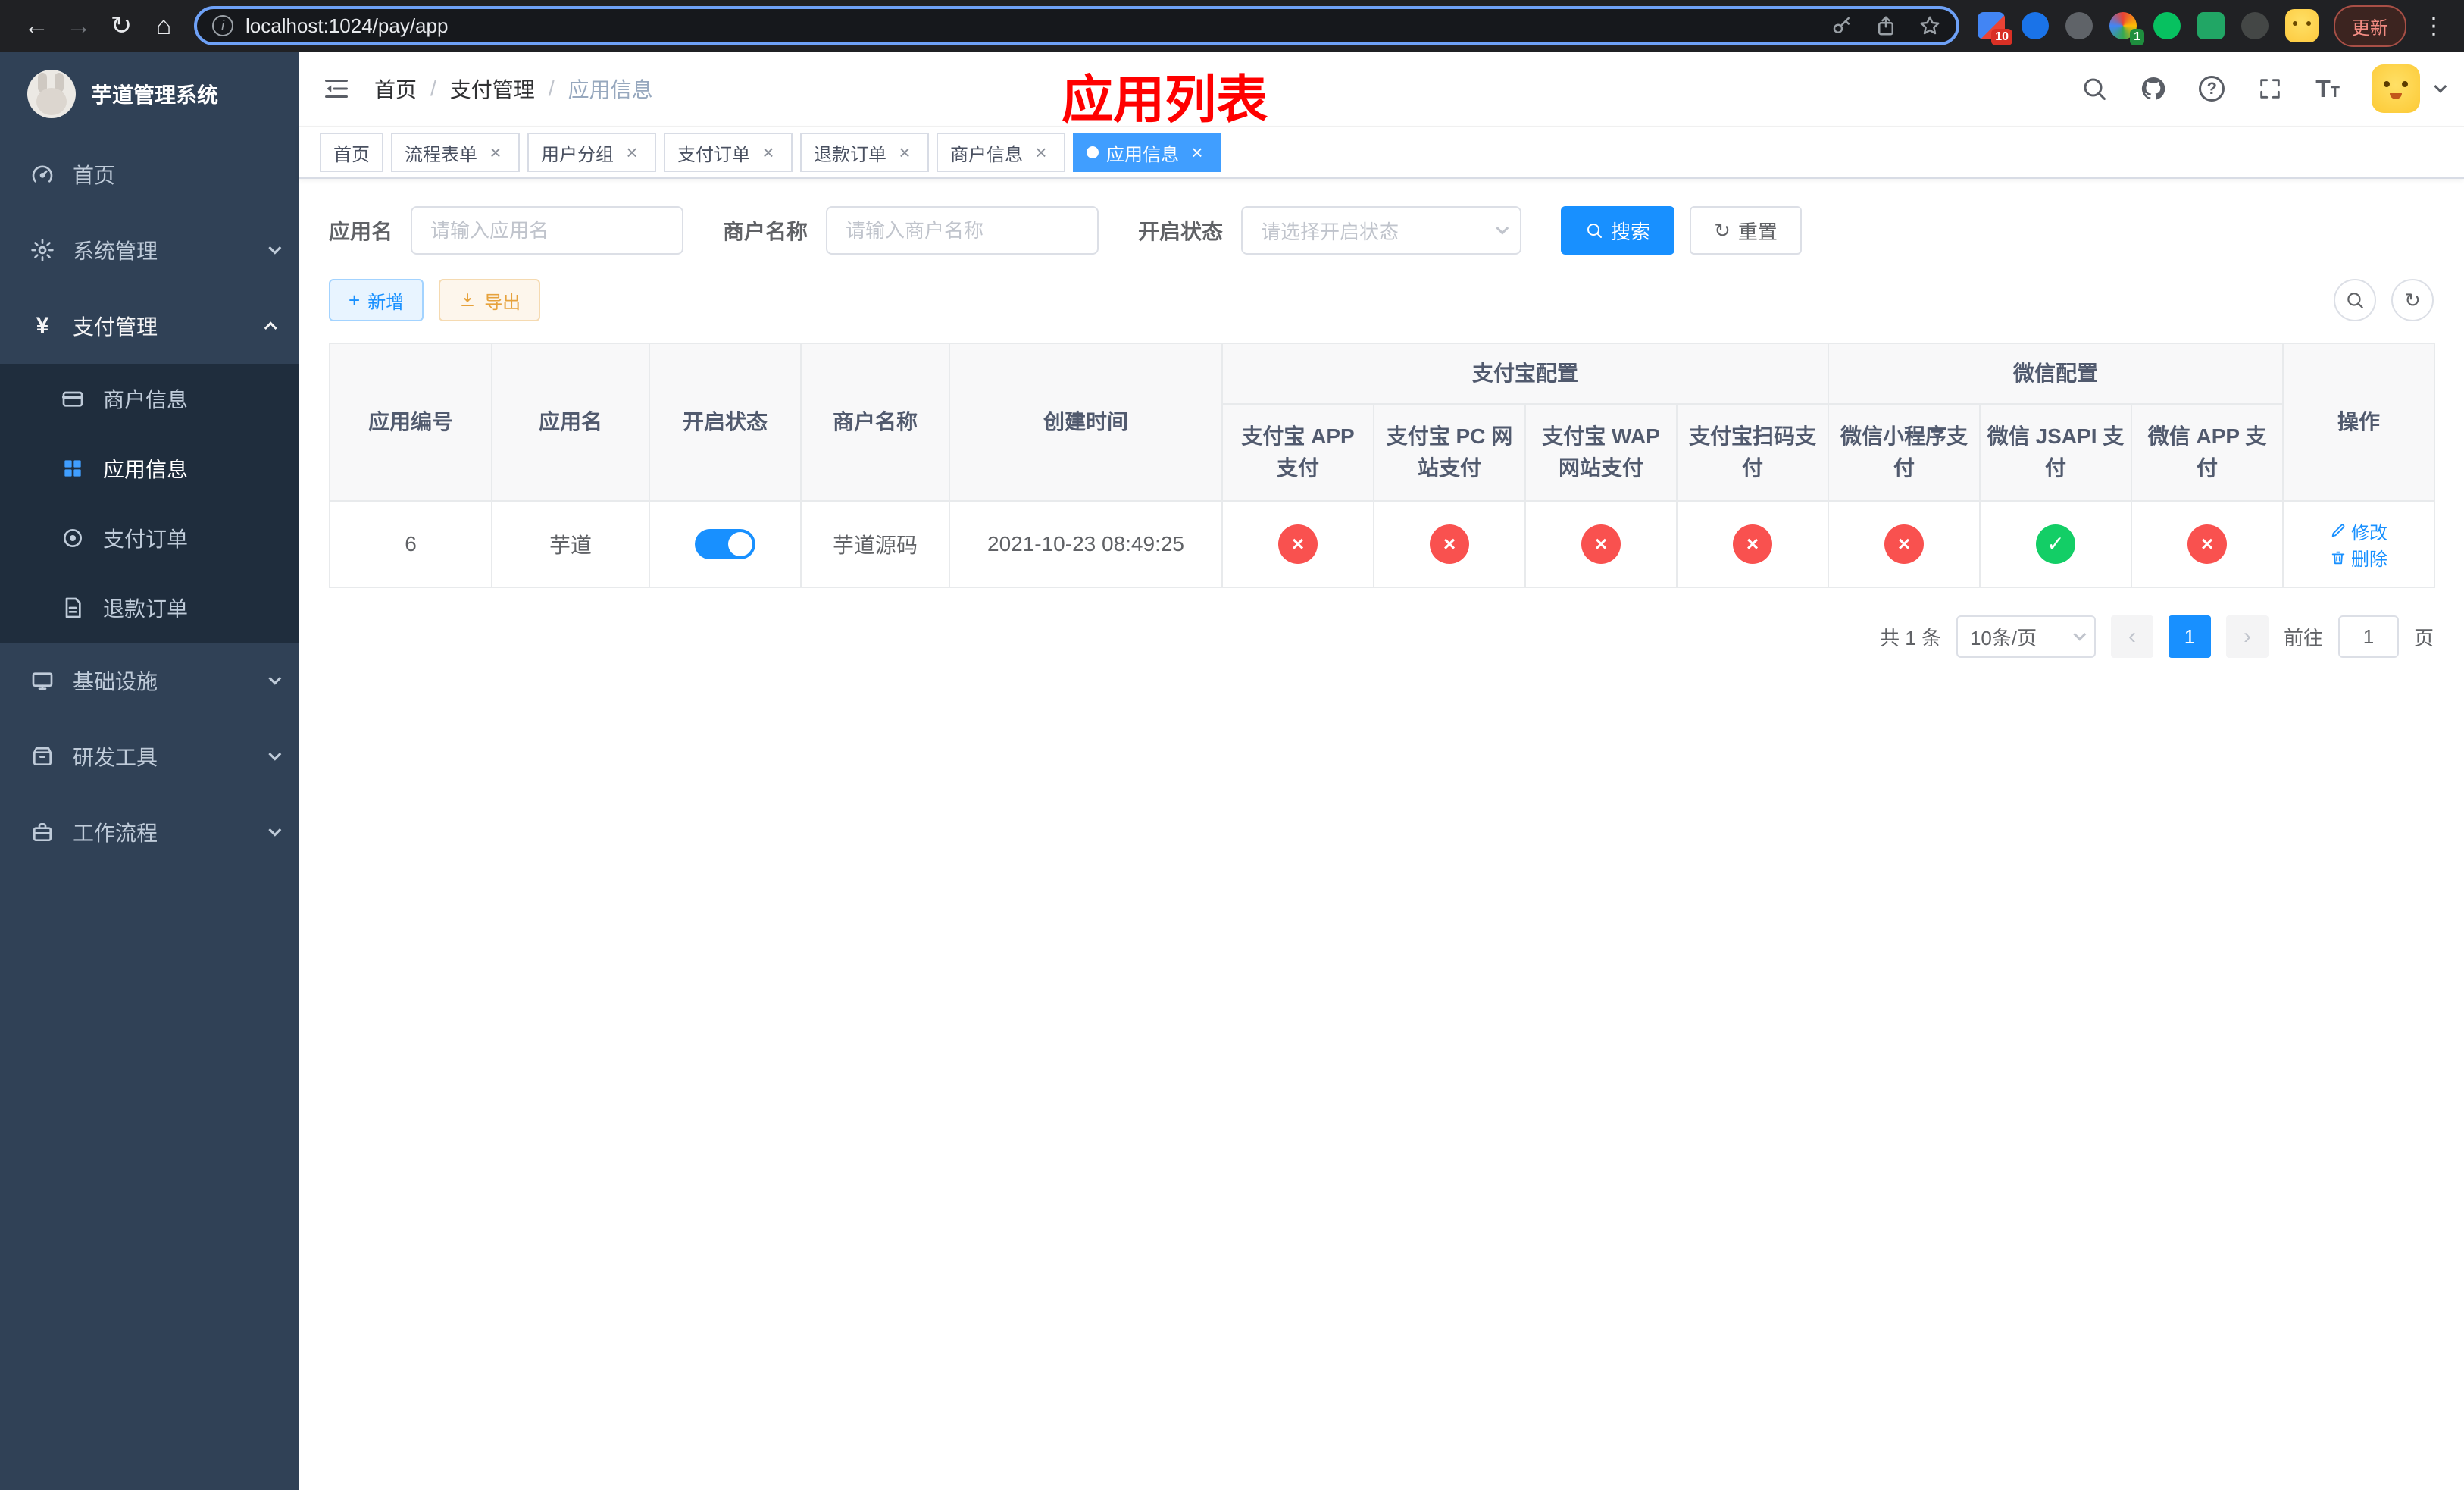  What do you see at coordinates (149, 468) in the screenshot?
I see `sidebar-item-app-info: 应用信息` at bounding box center [149, 468].